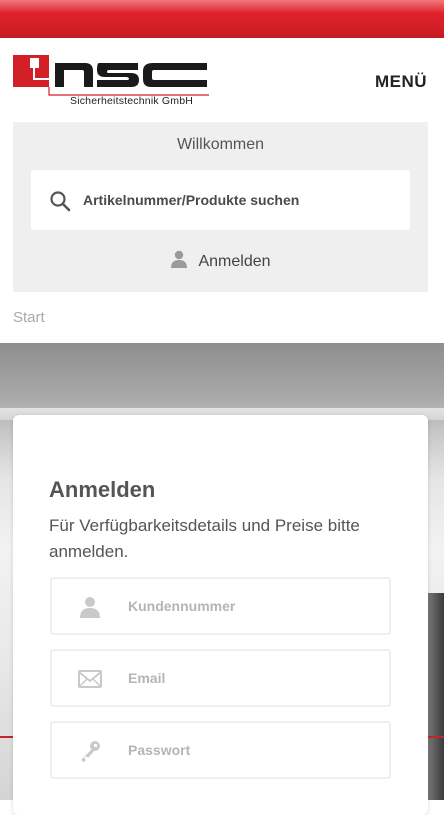 The height and width of the screenshot is (815, 444). I want to click on welcome-title: Willkommen, so click(220, 144).